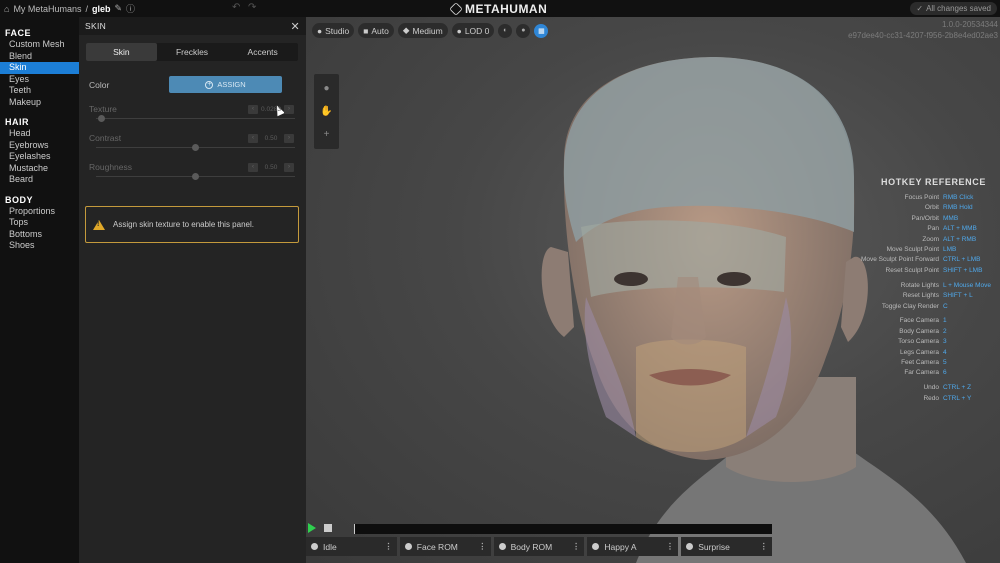 The width and height of the screenshot is (1000, 563). What do you see at coordinates (726, 546) in the screenshot?
I see `animation-surprise: Surprise ⋮` at bounding box center [726, 546].